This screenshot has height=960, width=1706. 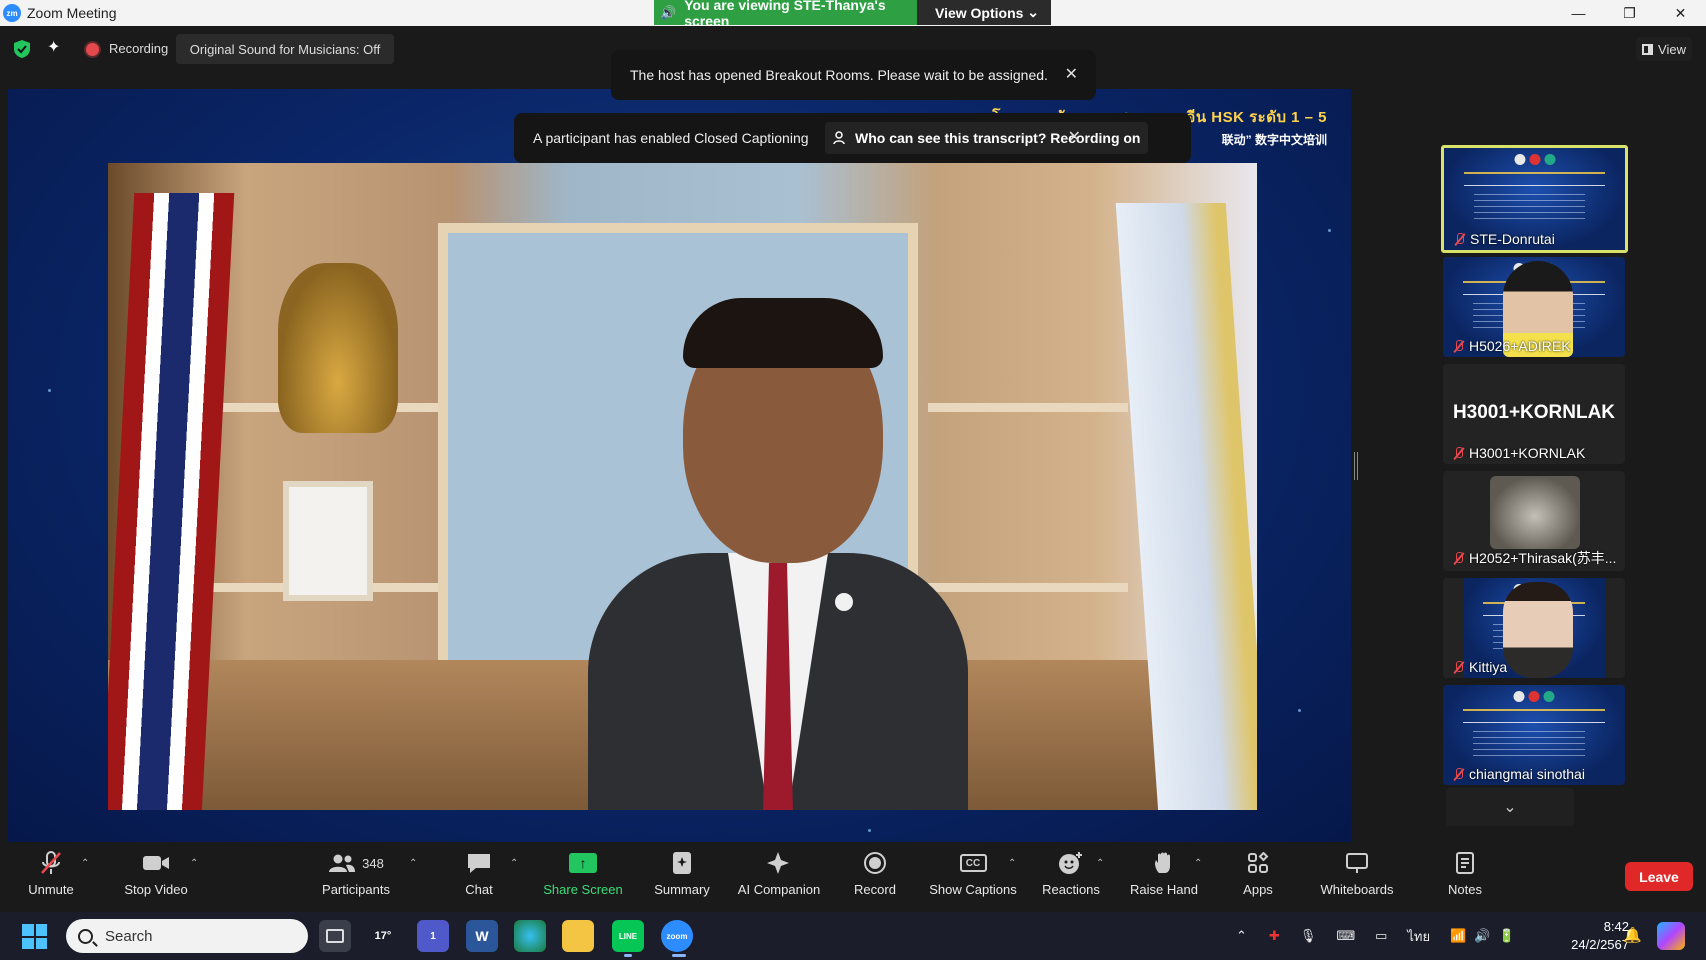 What do you see at coordinates (1465, 878) in the screenshot?
I see `notes-button: Notes` at bounding box center [1465, 878].